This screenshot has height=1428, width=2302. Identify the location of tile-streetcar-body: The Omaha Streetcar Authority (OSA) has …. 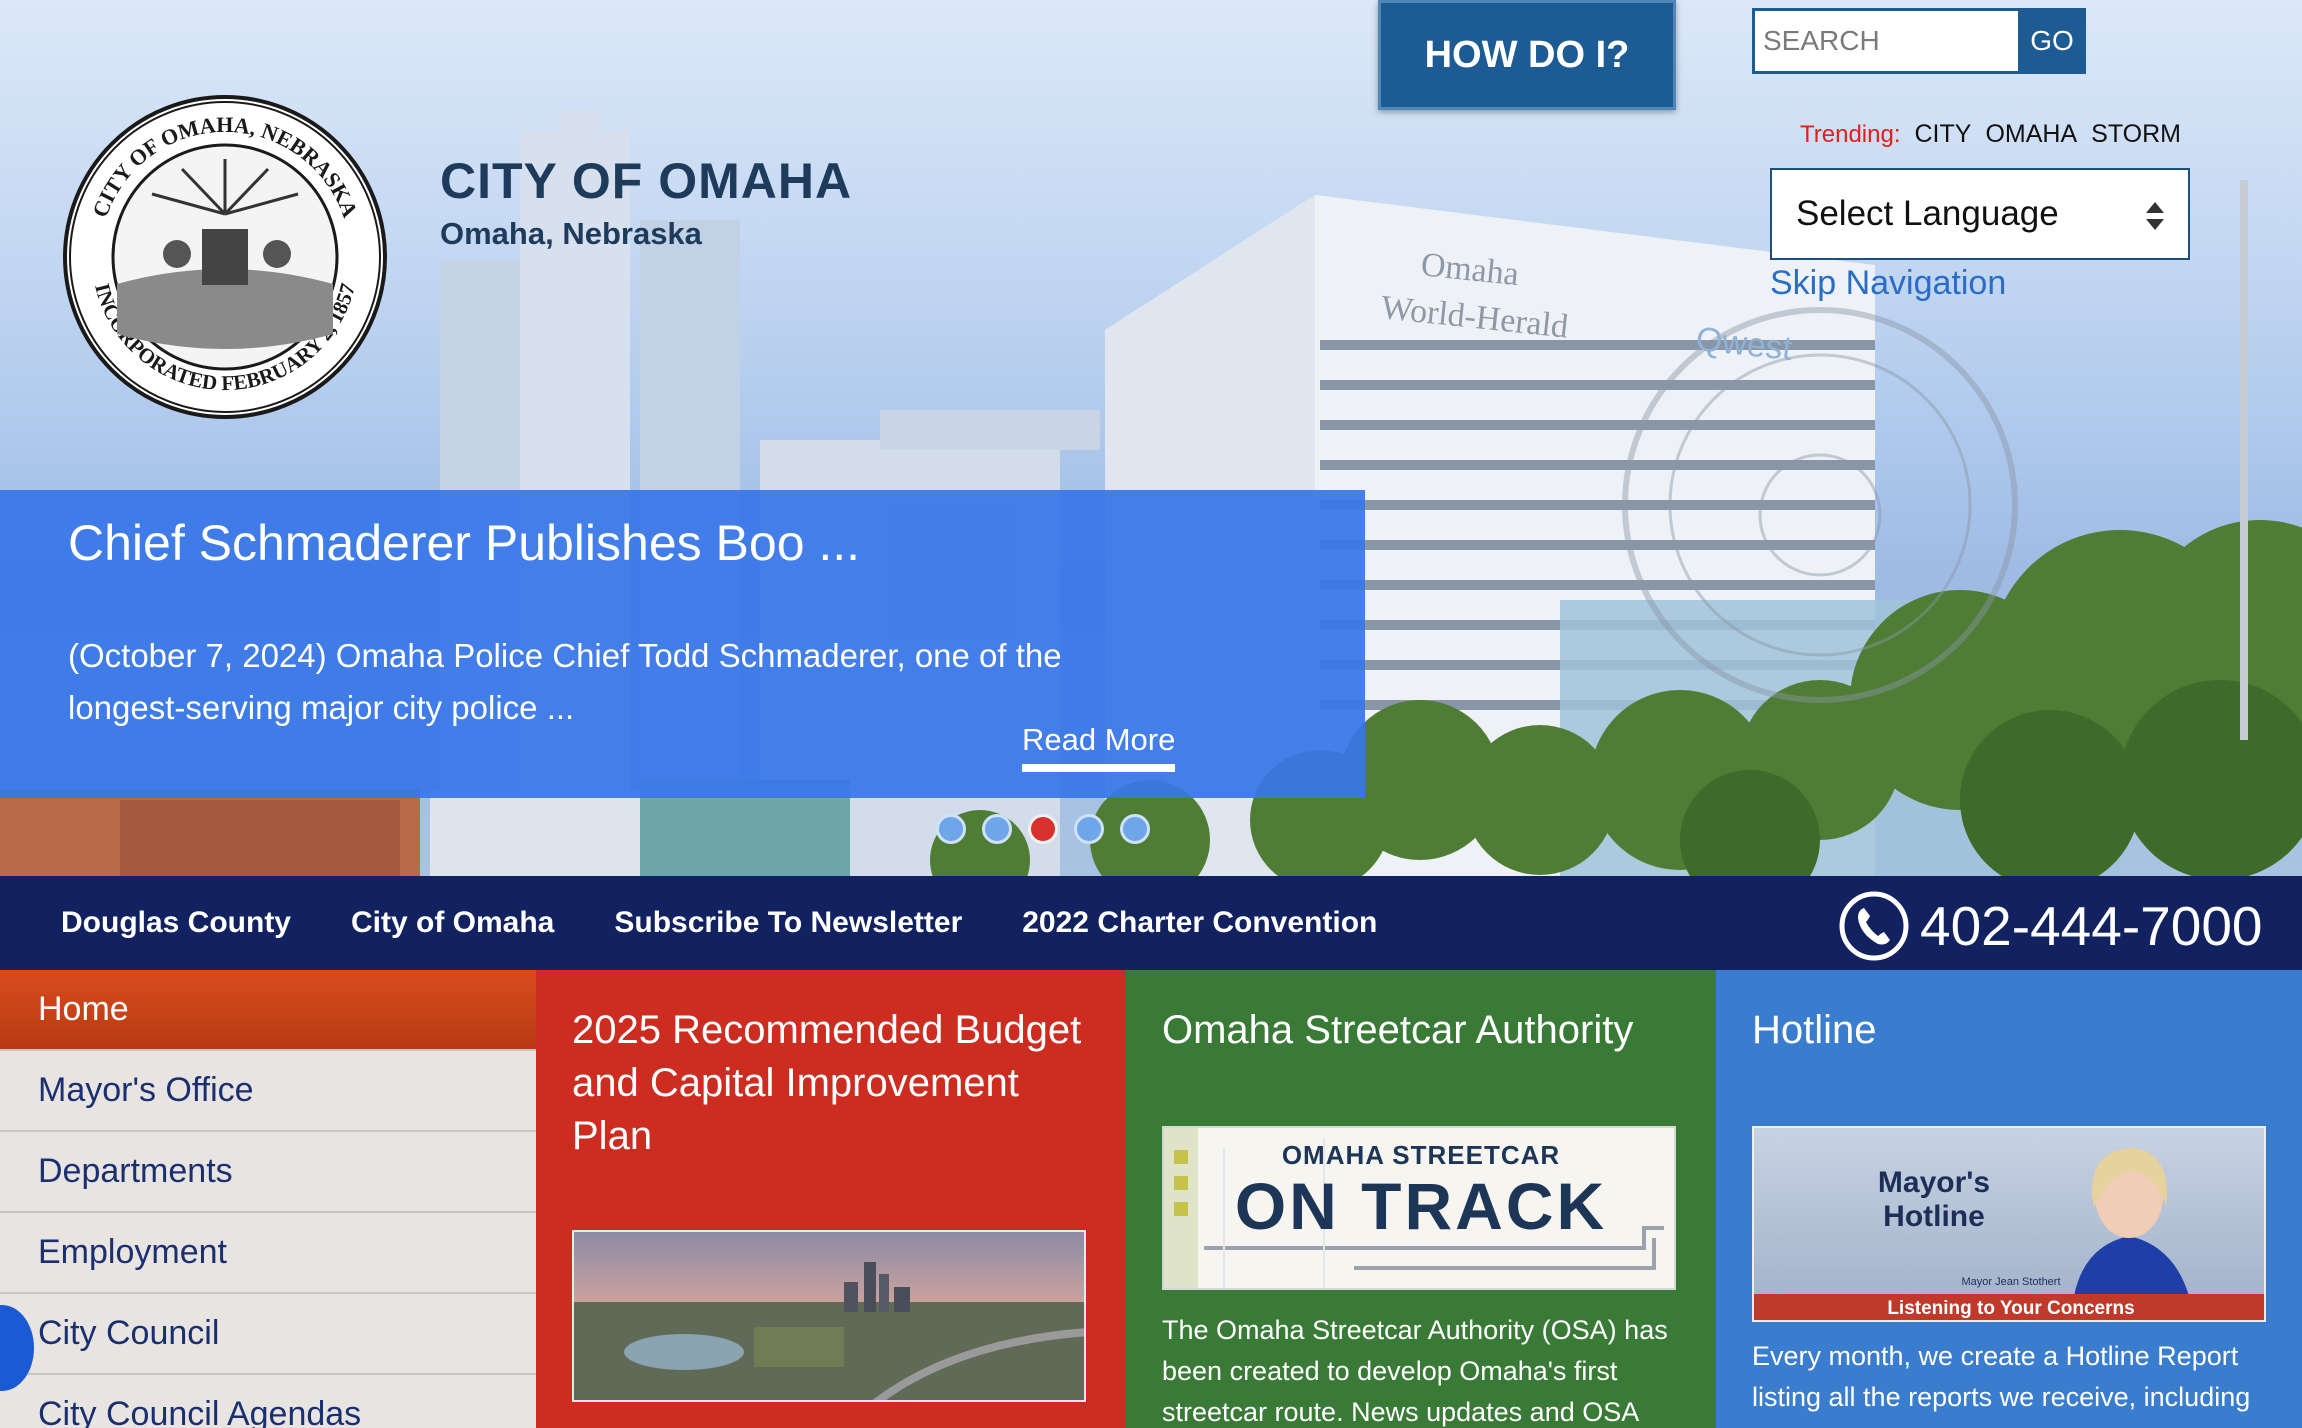
(1415, 1371).